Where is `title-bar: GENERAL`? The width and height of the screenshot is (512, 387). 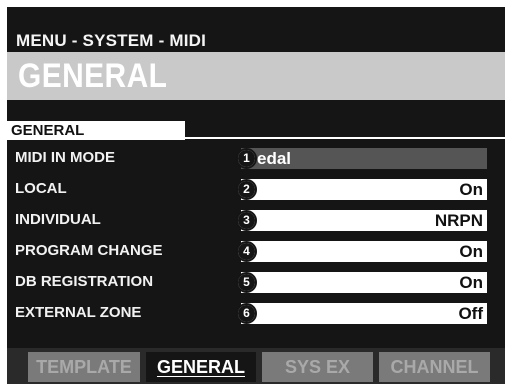 title-bar: GENERAL is located at coordinates (256, 76).